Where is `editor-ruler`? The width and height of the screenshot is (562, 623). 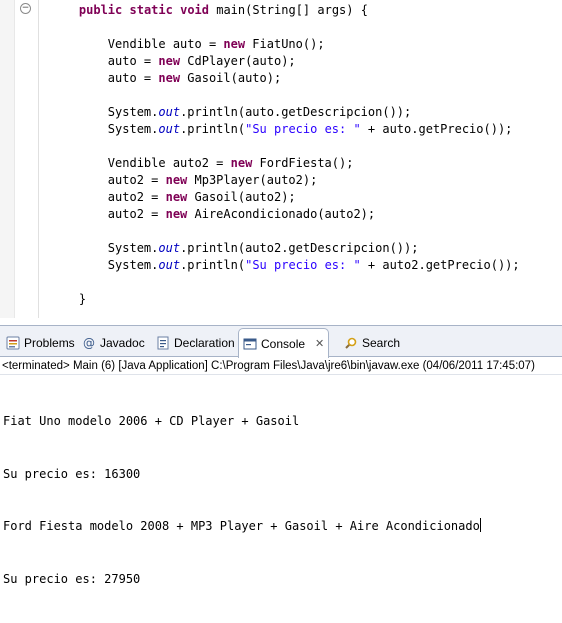
editor-ruler is located at coordinates (7, 159).